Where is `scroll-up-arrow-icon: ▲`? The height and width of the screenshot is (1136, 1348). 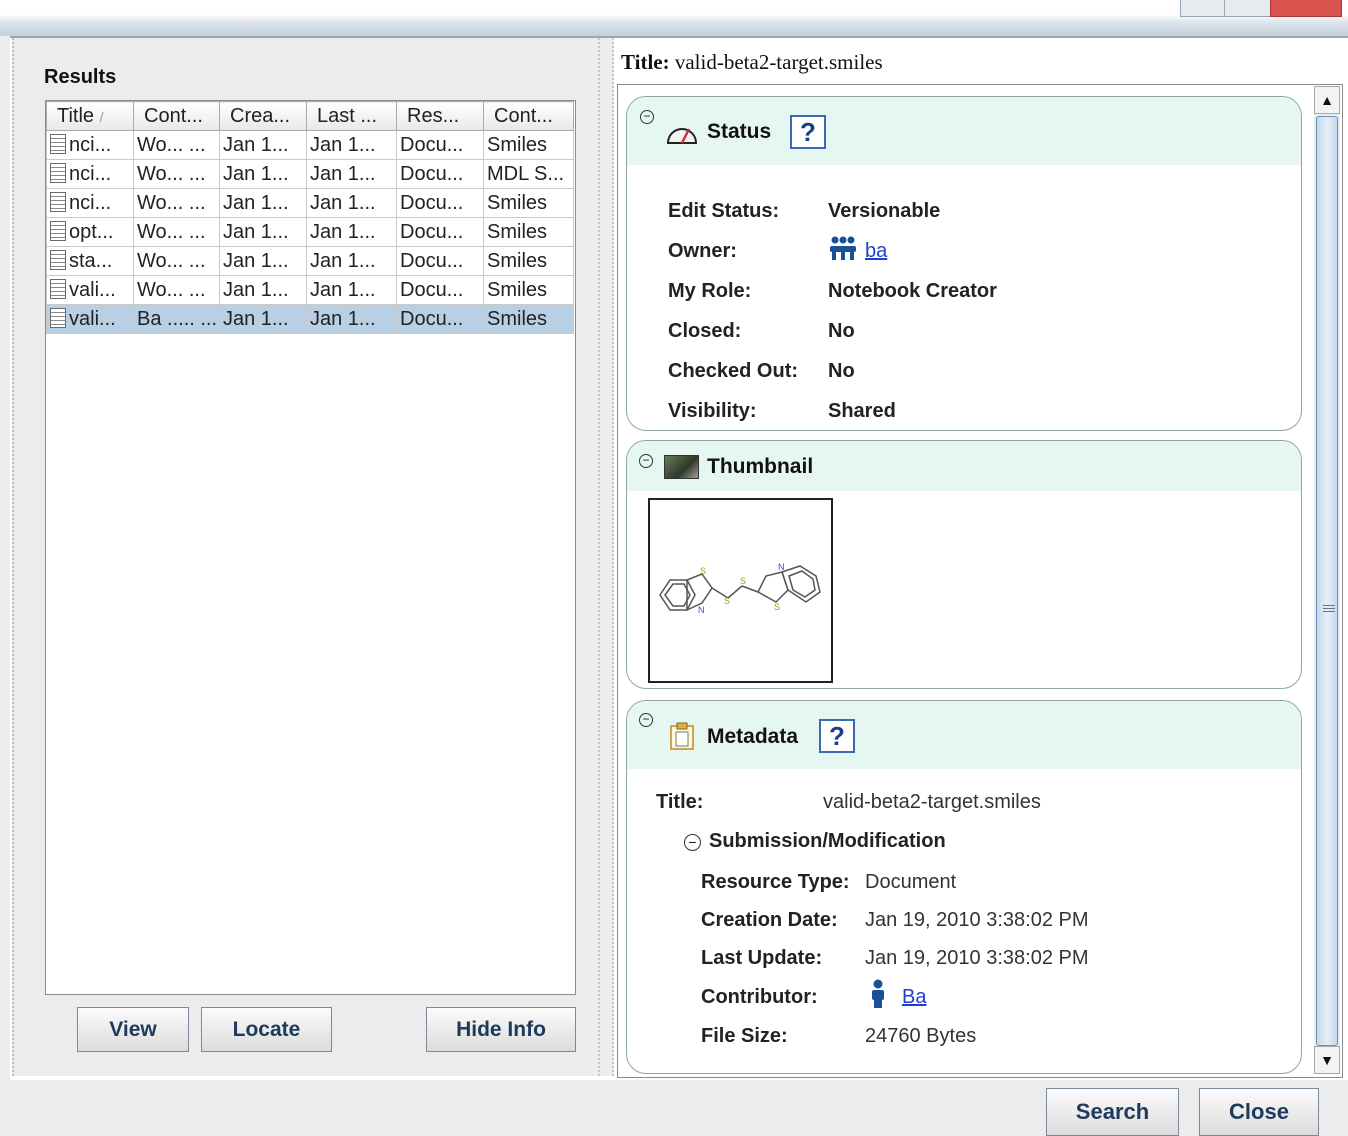 scroll-up-arrow-icon: ▲ is located at coordinates (1327, 100).